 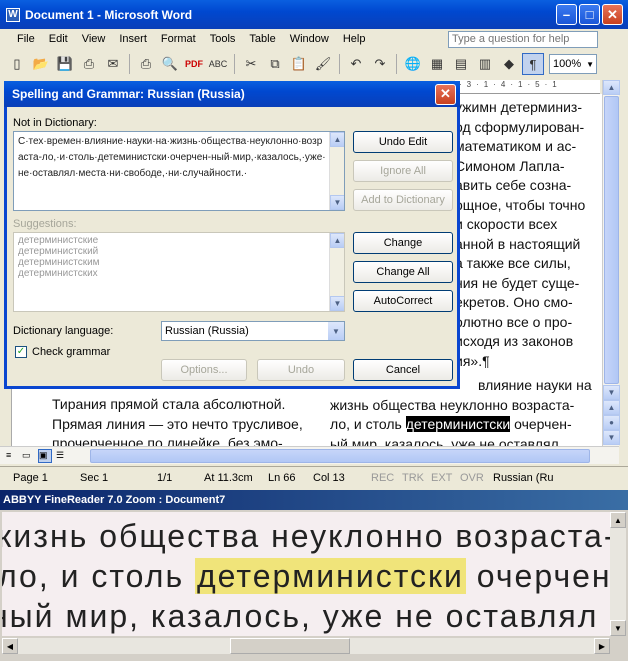 I want to click on open-folder-icon: 📂, so click(x=41, y=64).